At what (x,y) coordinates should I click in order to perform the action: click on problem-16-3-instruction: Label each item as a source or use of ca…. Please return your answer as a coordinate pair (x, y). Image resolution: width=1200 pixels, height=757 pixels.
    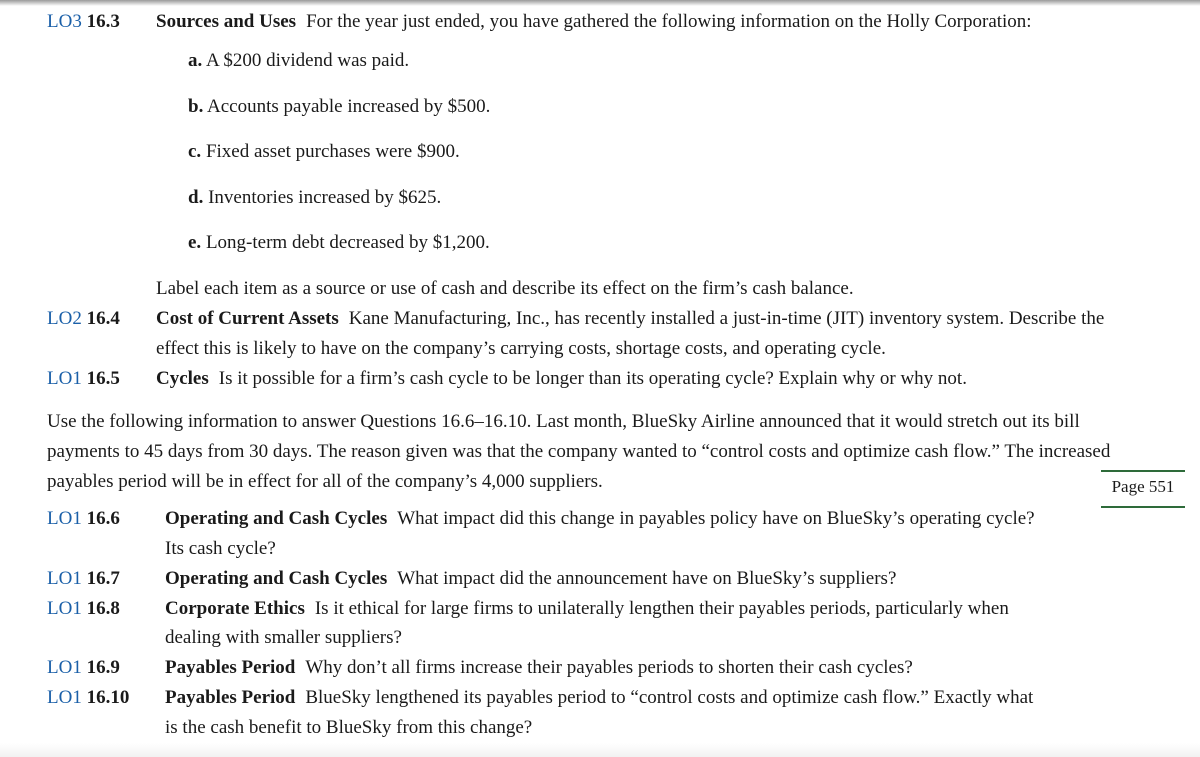
    Looking at the image, I should click on (505, 288).